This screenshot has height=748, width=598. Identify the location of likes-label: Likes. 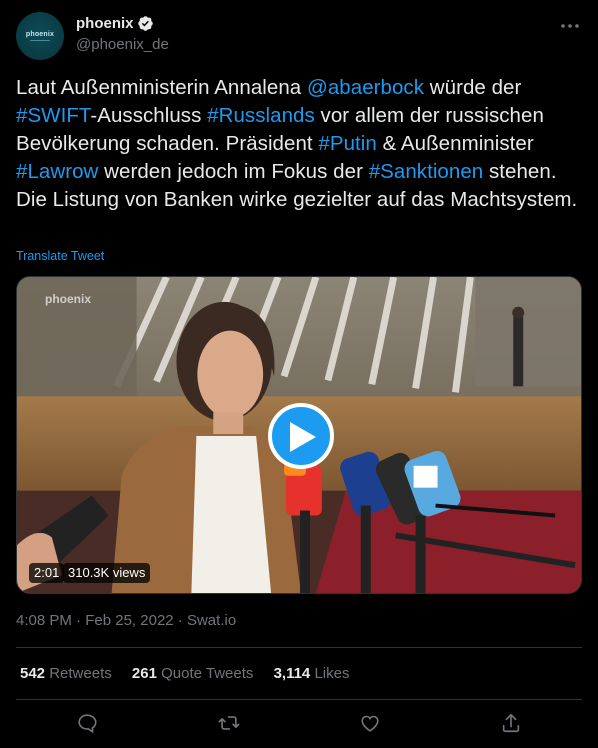
(332, 673).